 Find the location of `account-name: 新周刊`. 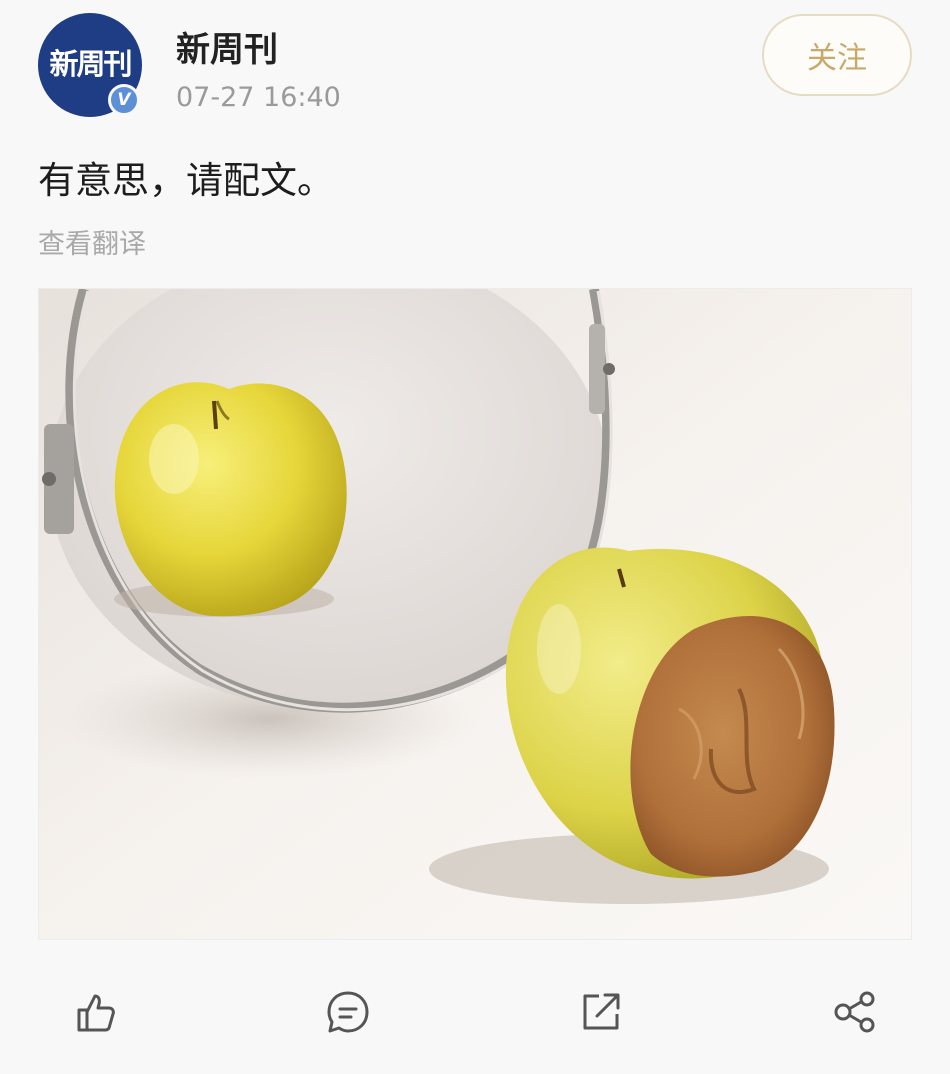

account-name: 新周刊 is located at coordinates (227, 46).